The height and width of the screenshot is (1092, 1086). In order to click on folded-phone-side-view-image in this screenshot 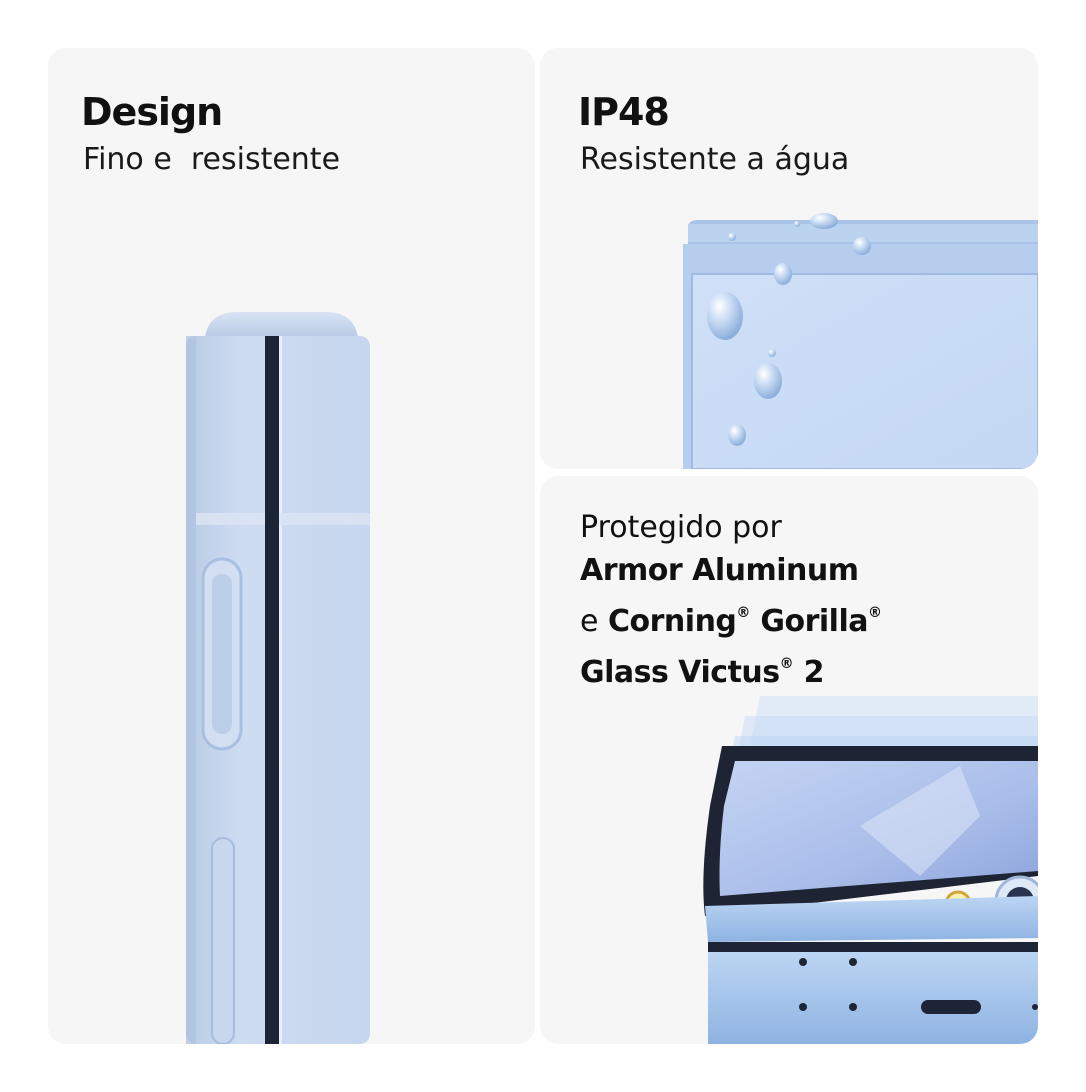, I will do `click(278, 678)`.